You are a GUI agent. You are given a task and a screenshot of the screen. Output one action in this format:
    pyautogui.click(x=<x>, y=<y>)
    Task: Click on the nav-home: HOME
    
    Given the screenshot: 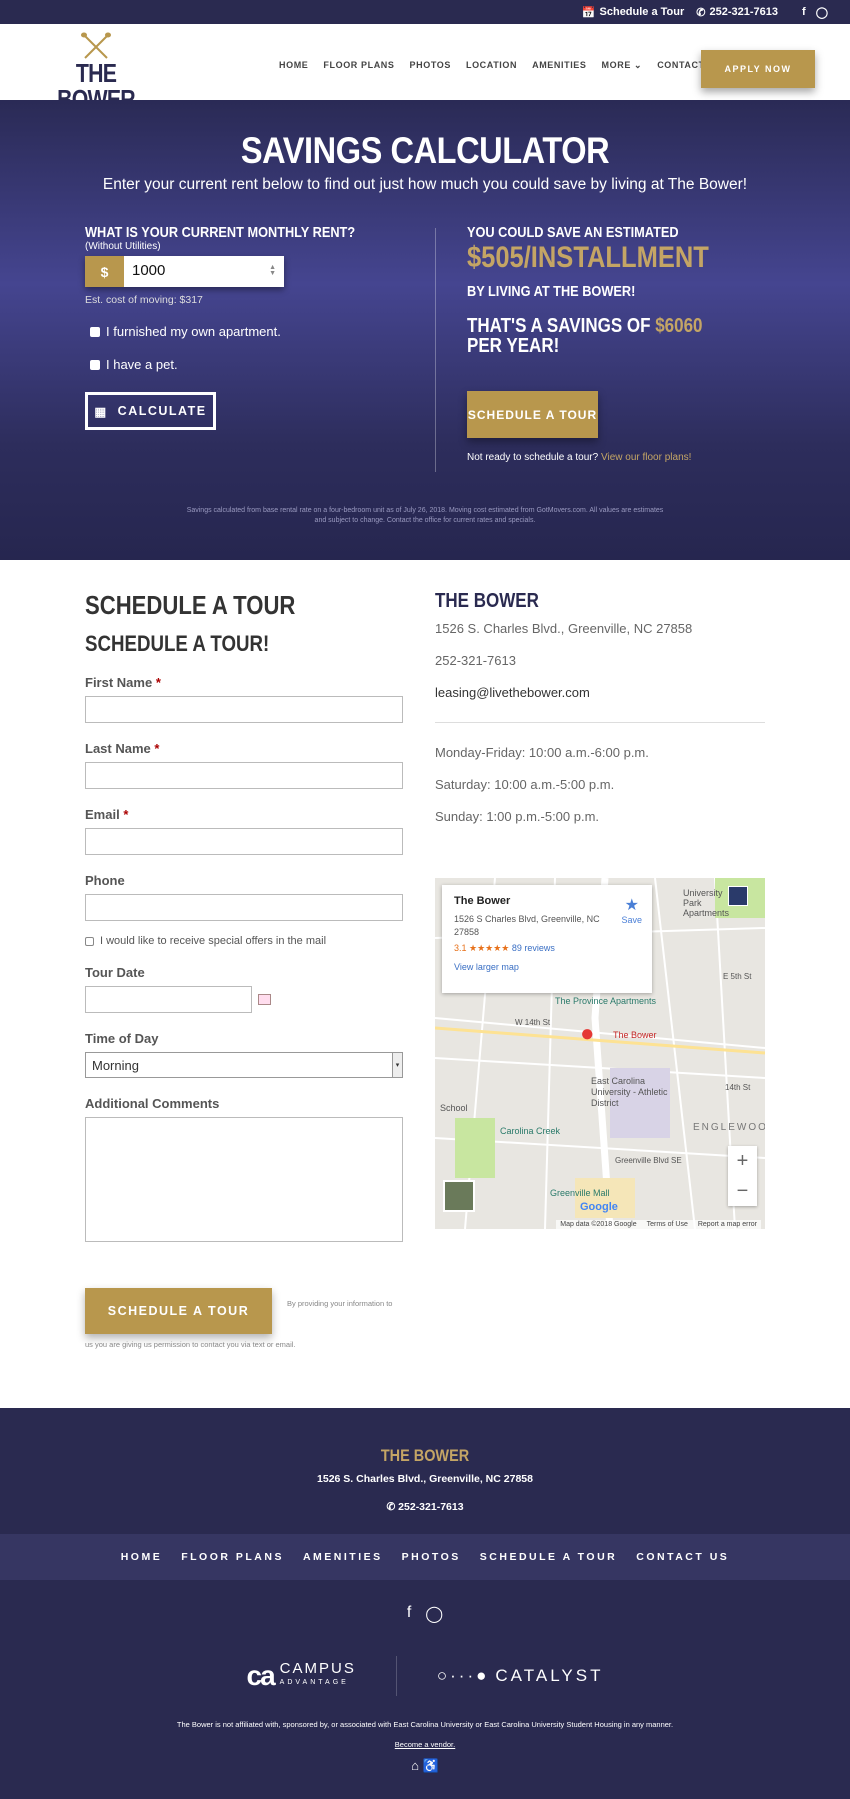 What is the action you would take?
    pyautogui.click(x=293, y=65)
    